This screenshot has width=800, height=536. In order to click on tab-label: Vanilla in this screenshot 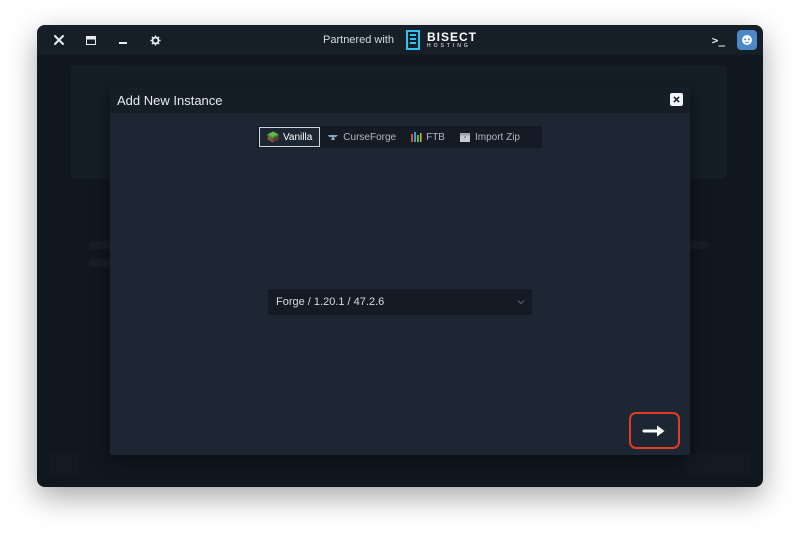, I will do `click(298, 137)`.